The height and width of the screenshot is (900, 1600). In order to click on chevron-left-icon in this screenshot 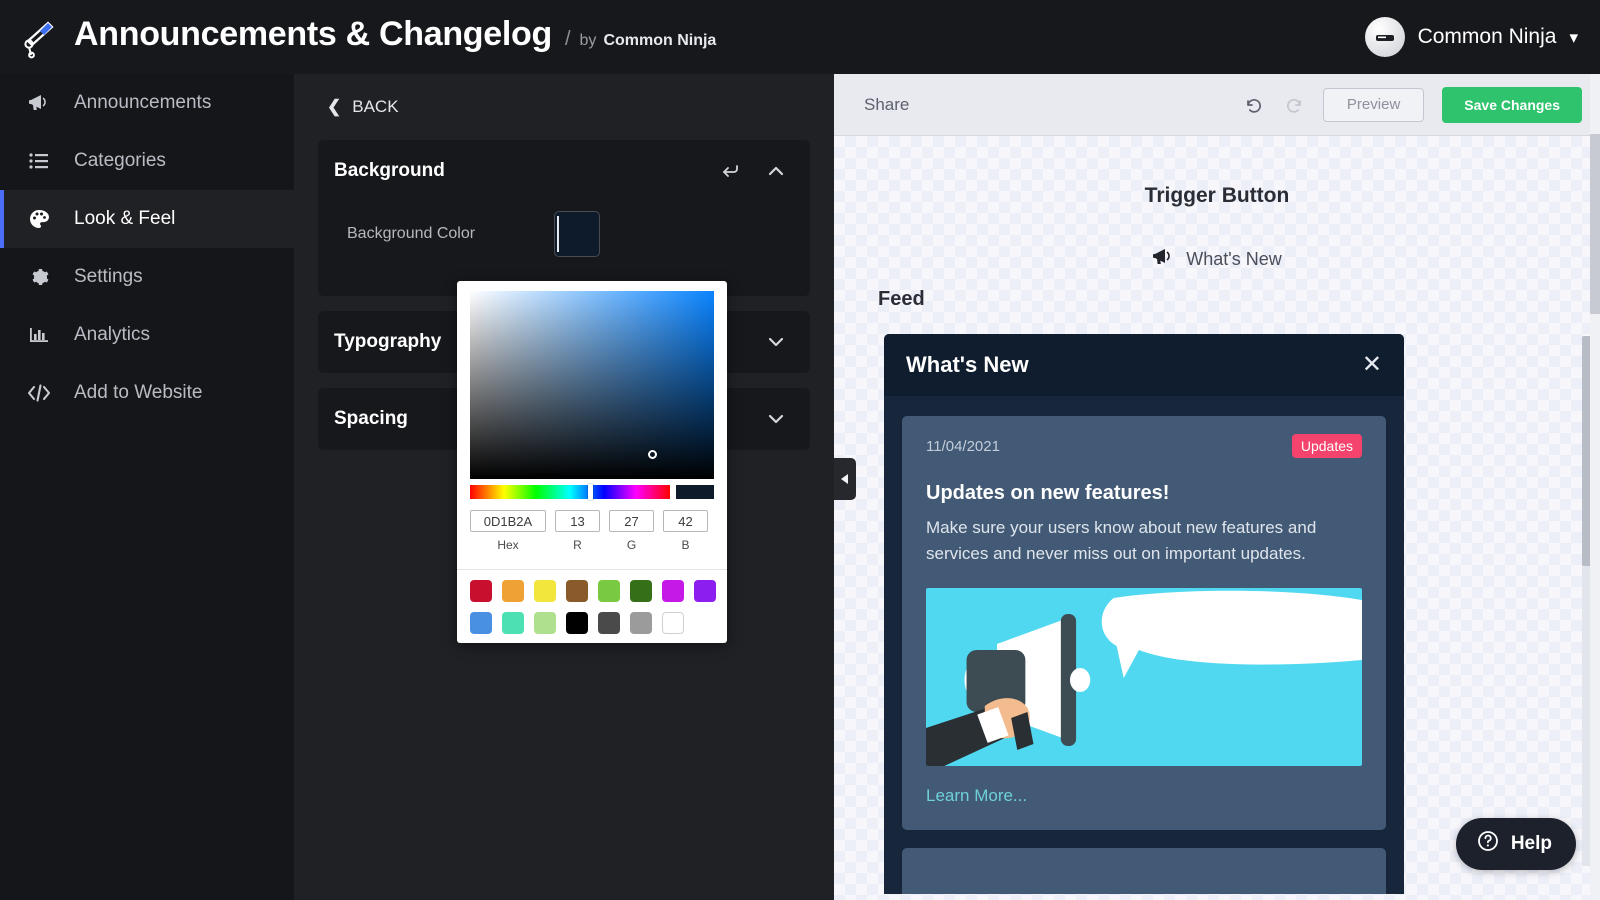, I will do `click(844, 479)`.